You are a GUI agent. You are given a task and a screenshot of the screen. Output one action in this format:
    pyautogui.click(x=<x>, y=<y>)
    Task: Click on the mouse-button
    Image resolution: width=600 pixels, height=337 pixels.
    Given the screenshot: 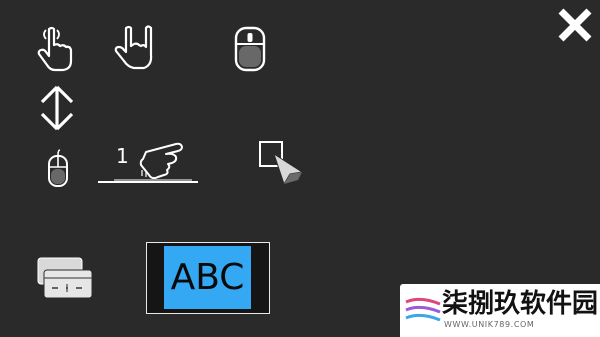 What is the action you would take?
    pyautogui.click(x=250, y=49)
    